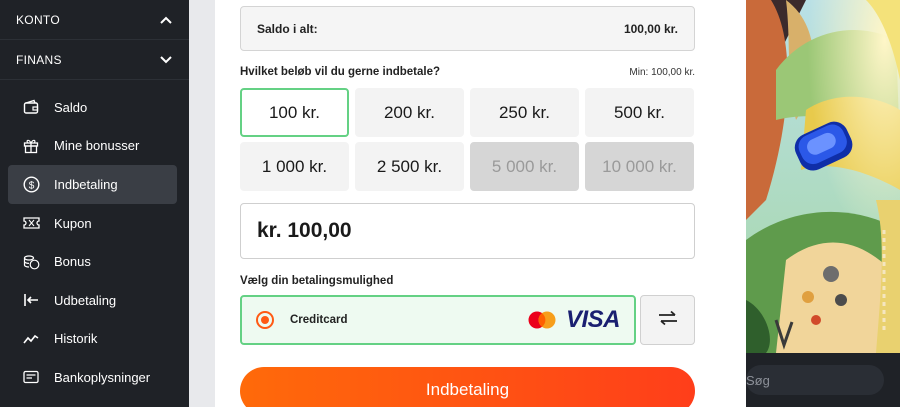 The image size is (900, 407). Describe the element at coordinates (593, 319) in the screenshot. I see `visa-logo: VISA` at that location.